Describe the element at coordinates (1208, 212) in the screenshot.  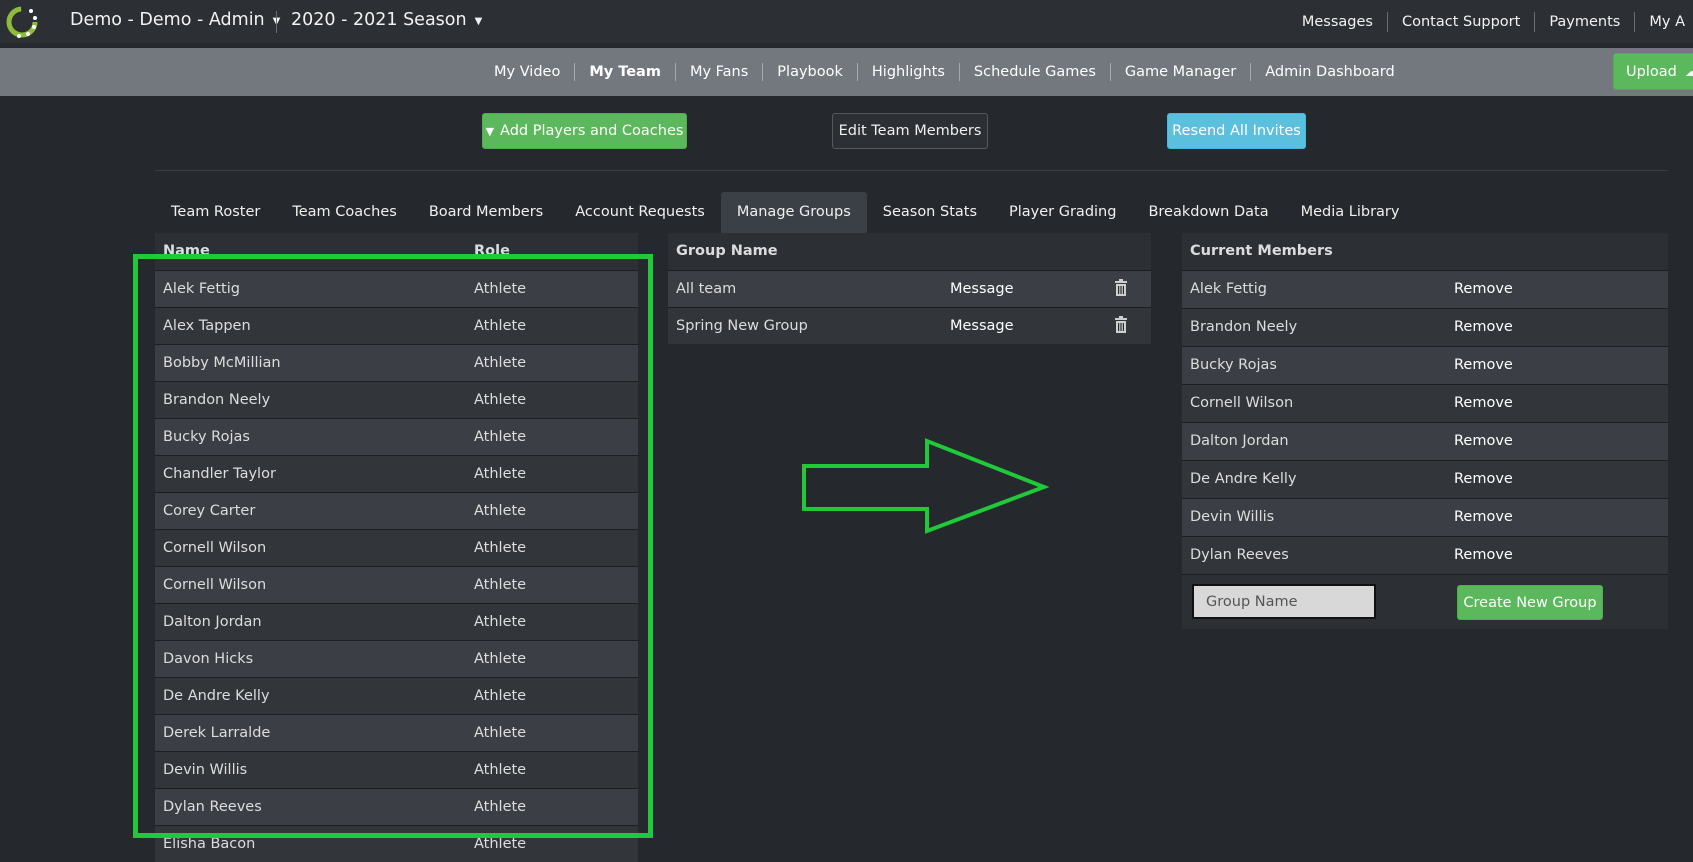
I see `tab-breakdown-data: Breakdown Data` at that location.